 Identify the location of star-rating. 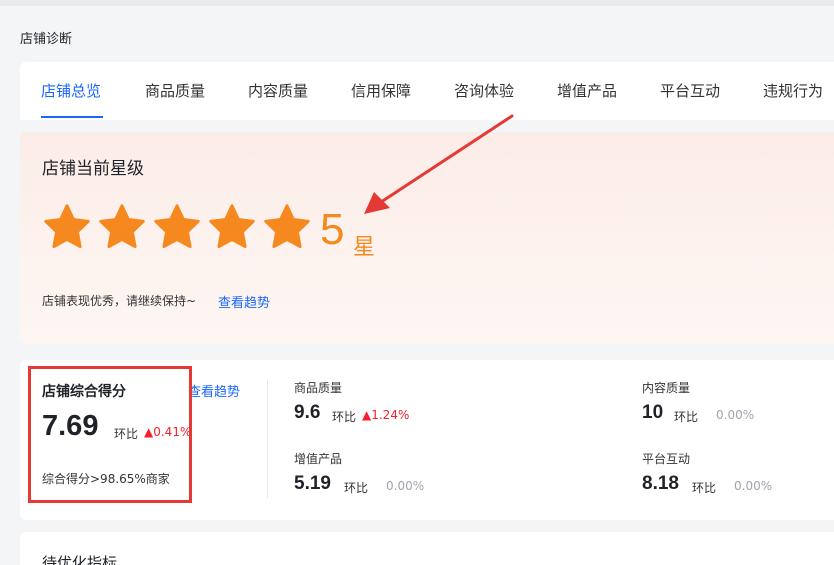
(177, 230).